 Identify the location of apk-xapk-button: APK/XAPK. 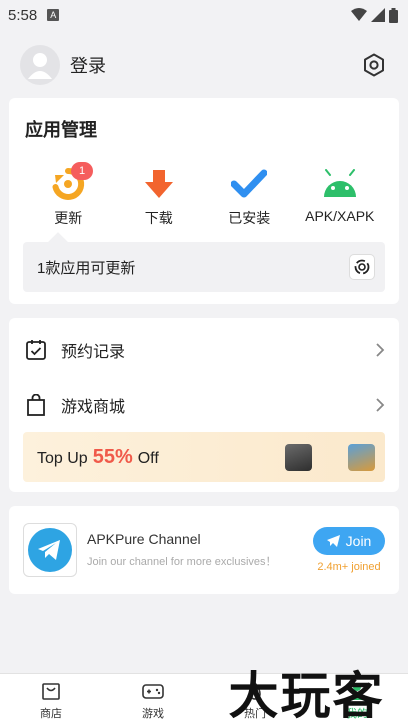
(340, 197).